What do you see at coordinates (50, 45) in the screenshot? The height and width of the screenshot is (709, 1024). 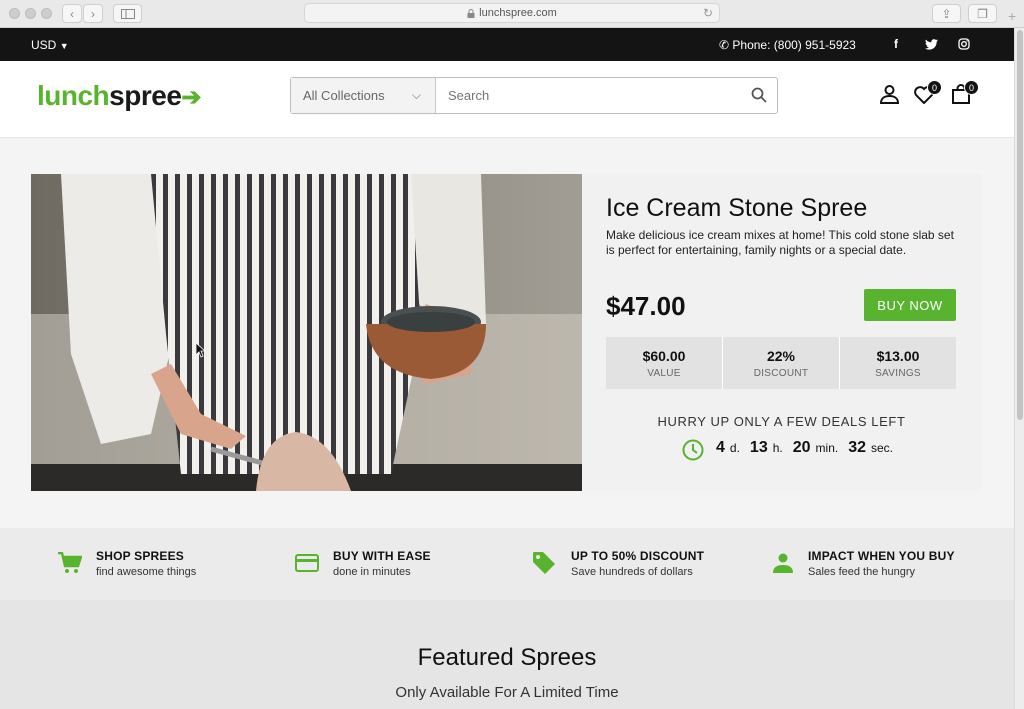 I see `currency-selector: USD ▼` at bounding box center [50, 45].